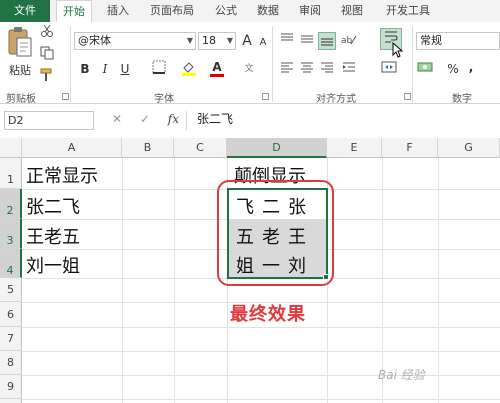  I want to click on tab-file: 文件, so click(25, 11).